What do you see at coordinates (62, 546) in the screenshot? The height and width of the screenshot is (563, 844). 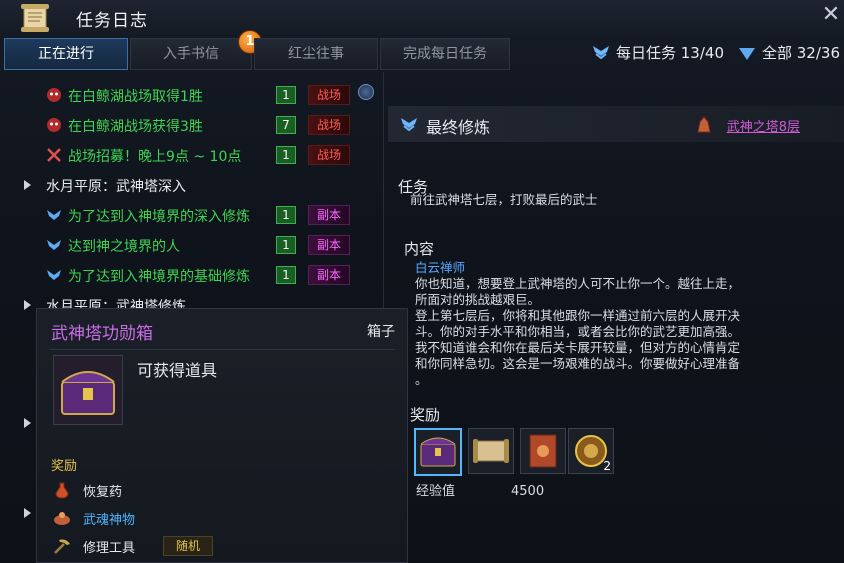 I see `pickaxe-icon` at bounding box center [62, 546].